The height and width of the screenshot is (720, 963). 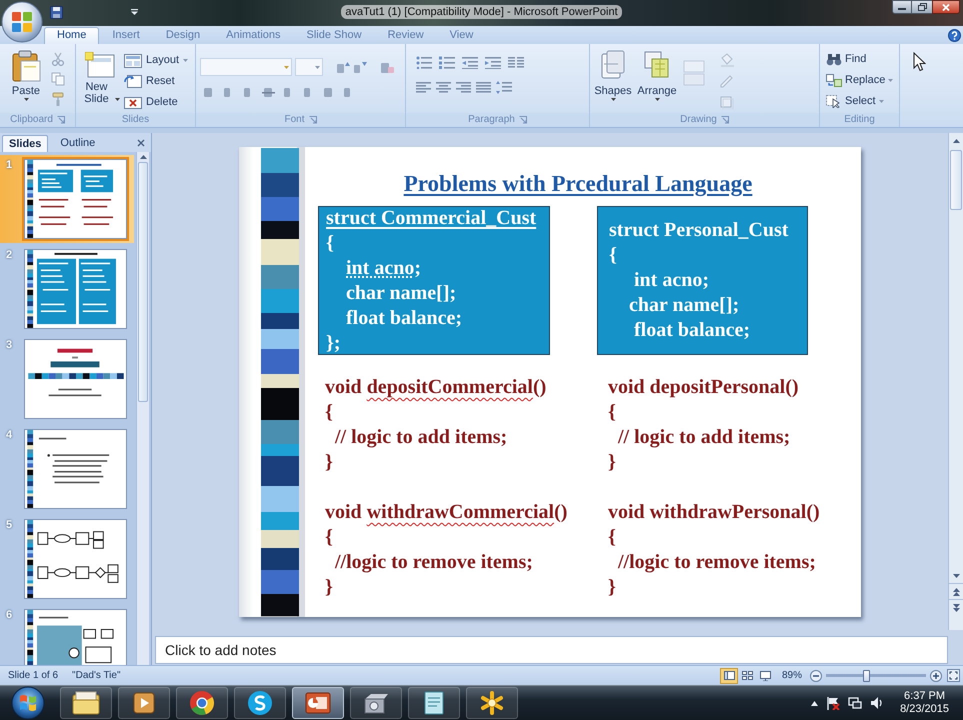 I want to click on restore-icon, so click(x=922, y=7).